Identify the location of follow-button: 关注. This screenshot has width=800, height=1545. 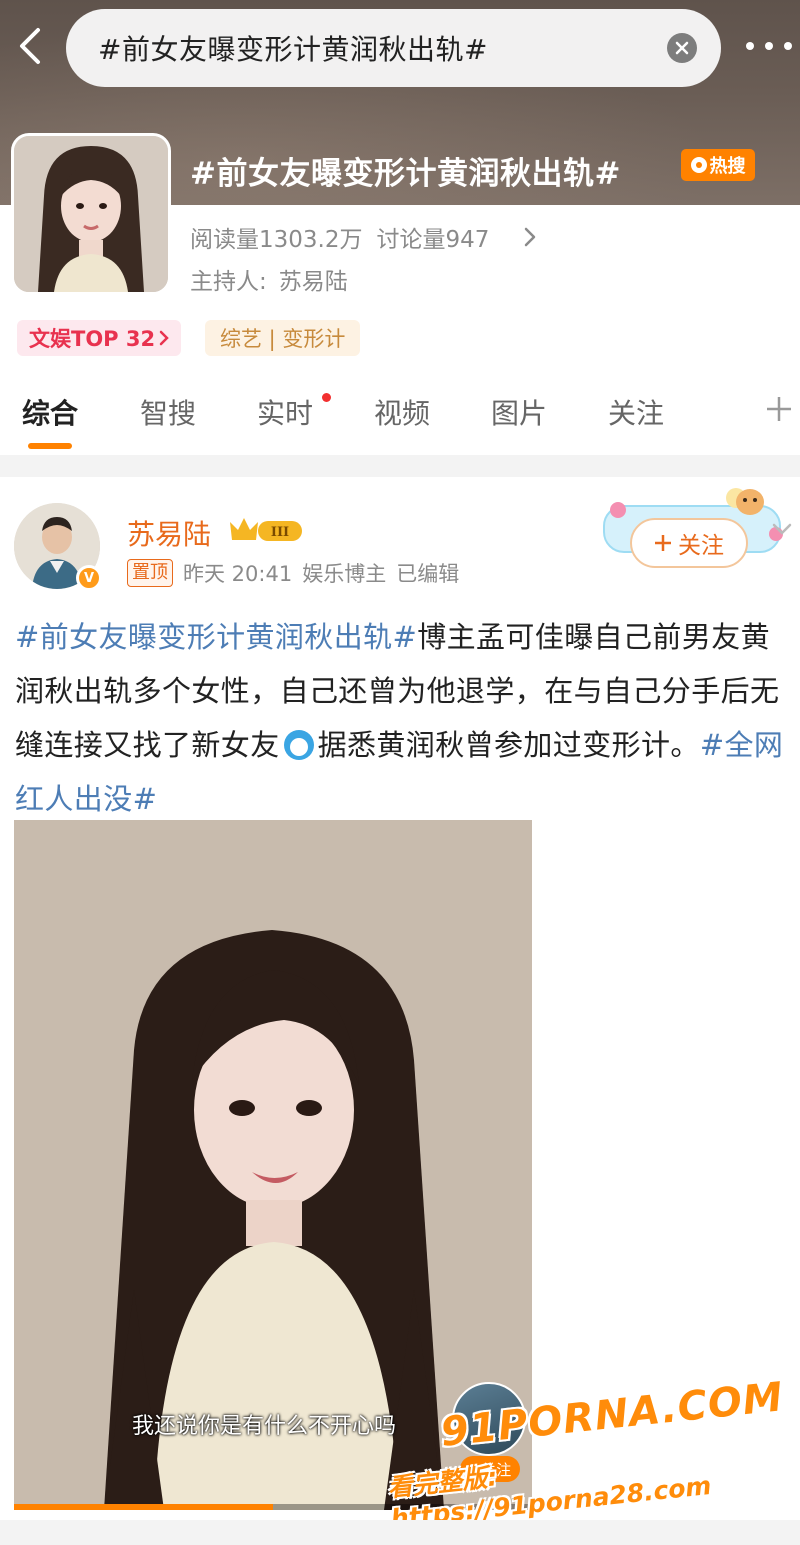
(689, 543).